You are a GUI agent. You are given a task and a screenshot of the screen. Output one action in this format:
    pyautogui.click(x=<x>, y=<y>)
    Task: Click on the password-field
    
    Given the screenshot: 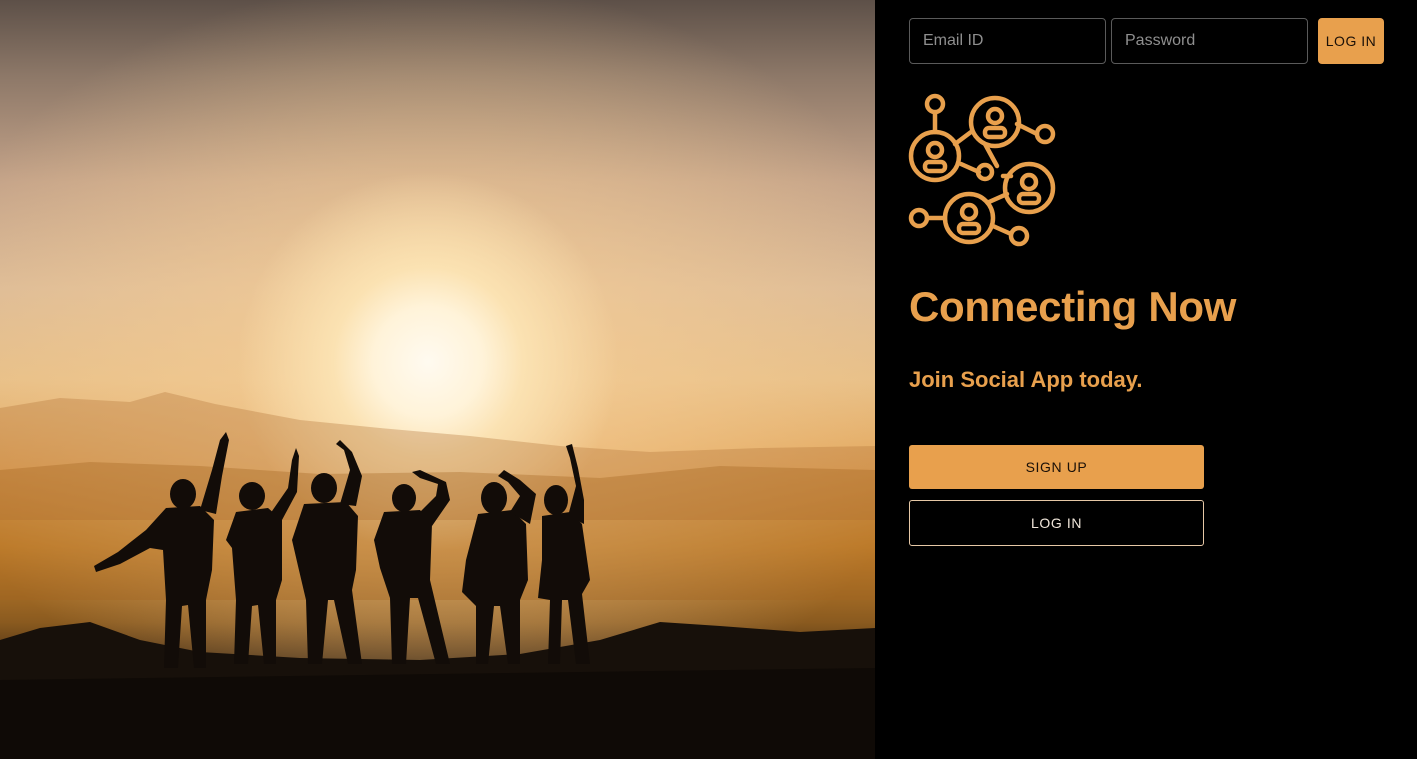 What is the action you would take?
    pyautogui.click(x=1209, y=41)
    